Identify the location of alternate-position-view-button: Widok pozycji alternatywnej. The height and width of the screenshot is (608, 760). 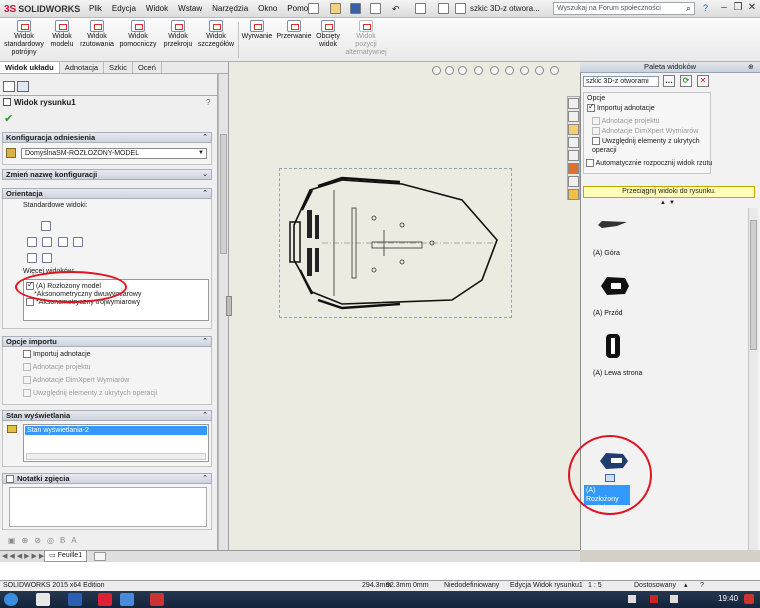
(366, 38).